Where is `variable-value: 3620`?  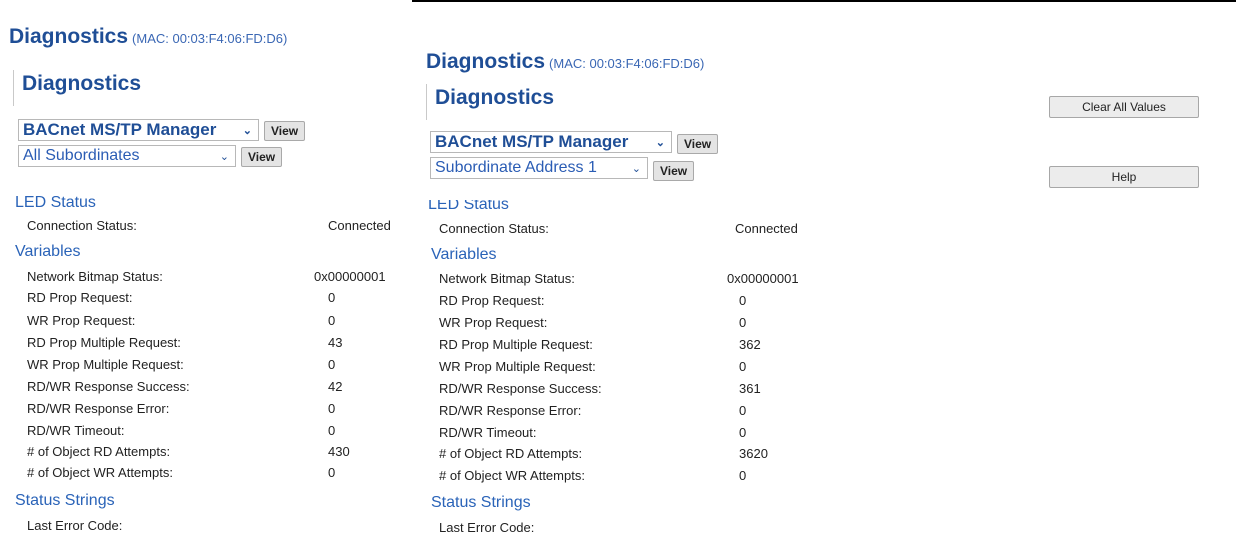
variable-value: 3620 is located at coordinates (753, 453).